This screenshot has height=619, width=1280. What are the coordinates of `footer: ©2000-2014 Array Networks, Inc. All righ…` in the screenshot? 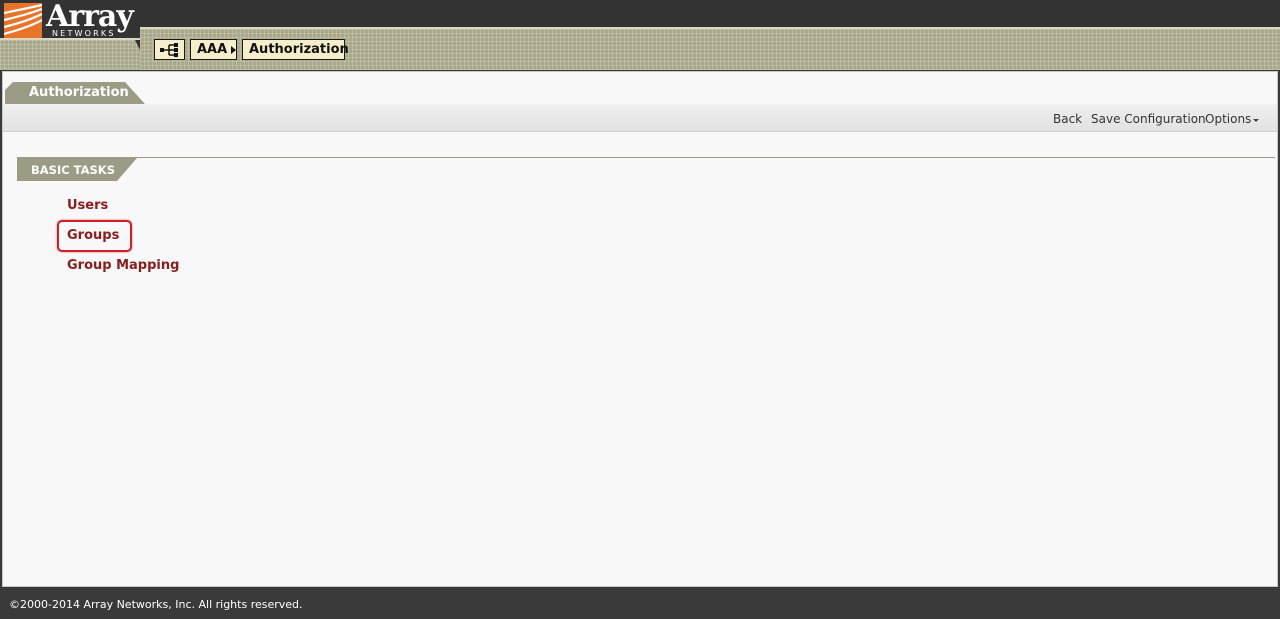 It's located at (640, 604).